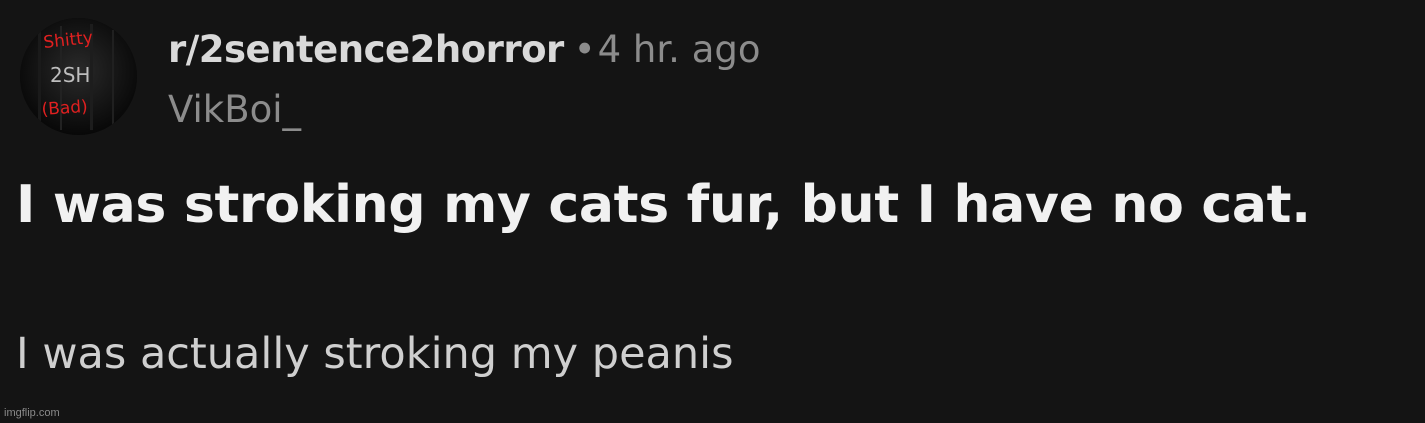 The width and height of the screenshot is (1425, 423). What do you see at coordinates (70, 75) in the screenshot?
I see `svg-text: 2SH` at bounding box center [70, 75].